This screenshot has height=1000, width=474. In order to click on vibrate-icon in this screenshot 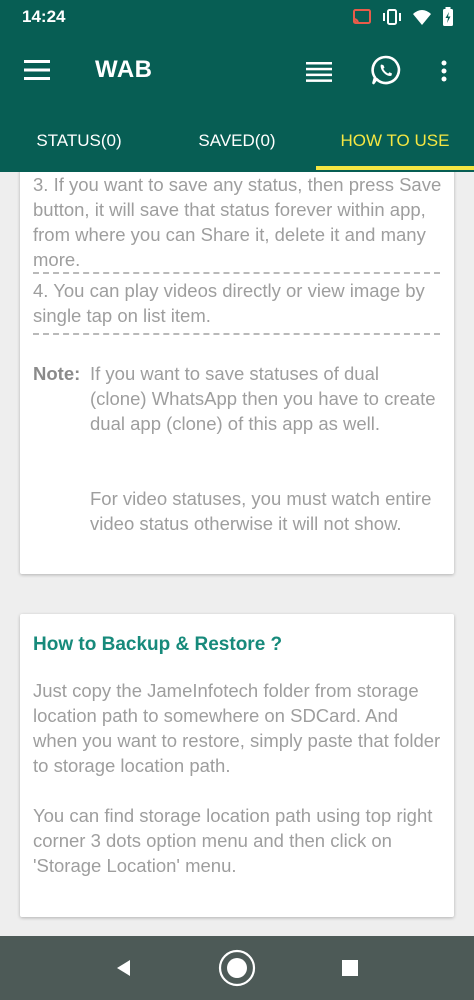, I will do `click(392, 19)`.